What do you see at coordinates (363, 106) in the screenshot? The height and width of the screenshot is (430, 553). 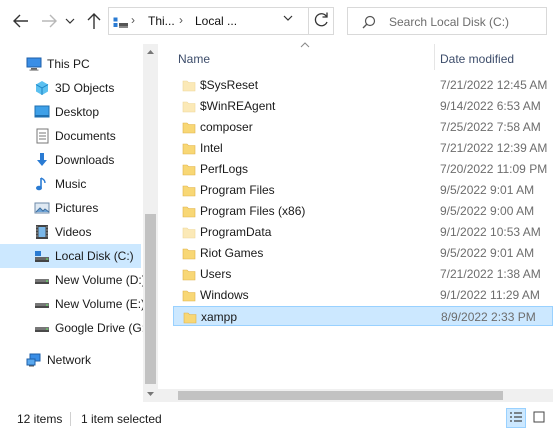 I see `file-row: $WinREAgent 9/14/2022 6:53 AM` at bounding box center [363, 106].